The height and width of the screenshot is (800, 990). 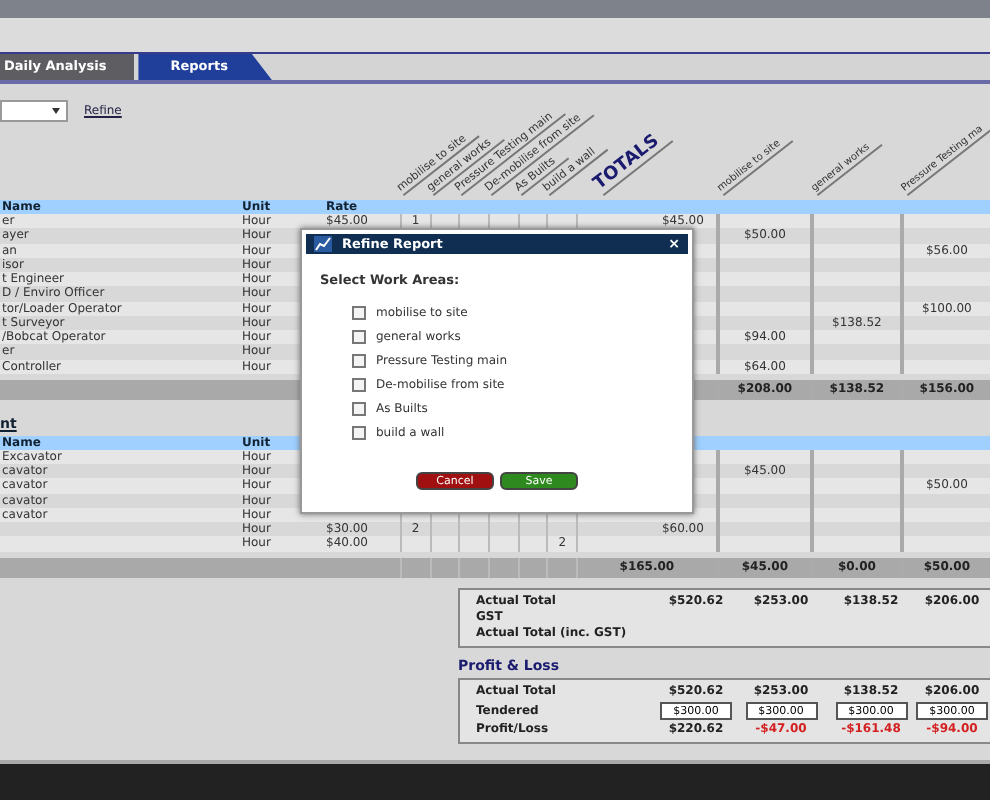 I want to click on caret-icon, so click(x=56, y=110).